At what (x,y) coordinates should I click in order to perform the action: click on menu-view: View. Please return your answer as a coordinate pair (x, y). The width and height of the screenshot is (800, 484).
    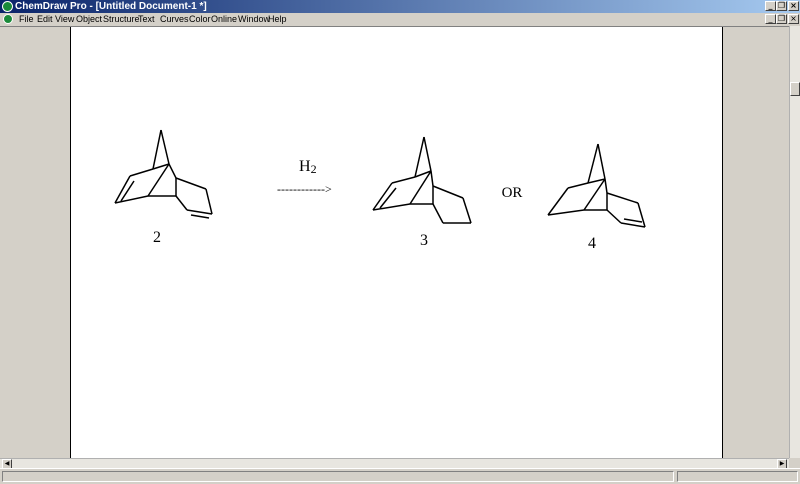
    Looking at the image, I should click on (64, 19).